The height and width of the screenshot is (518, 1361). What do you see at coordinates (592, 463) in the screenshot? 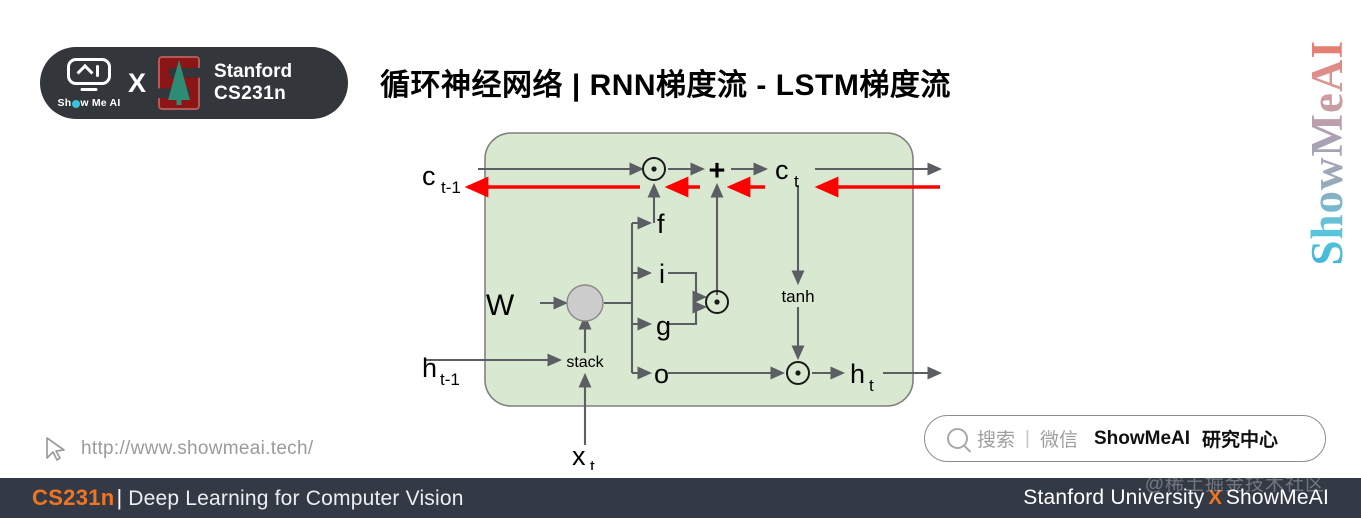
I see `label-x-t-subscript: t` at bounding box center [592, 463].